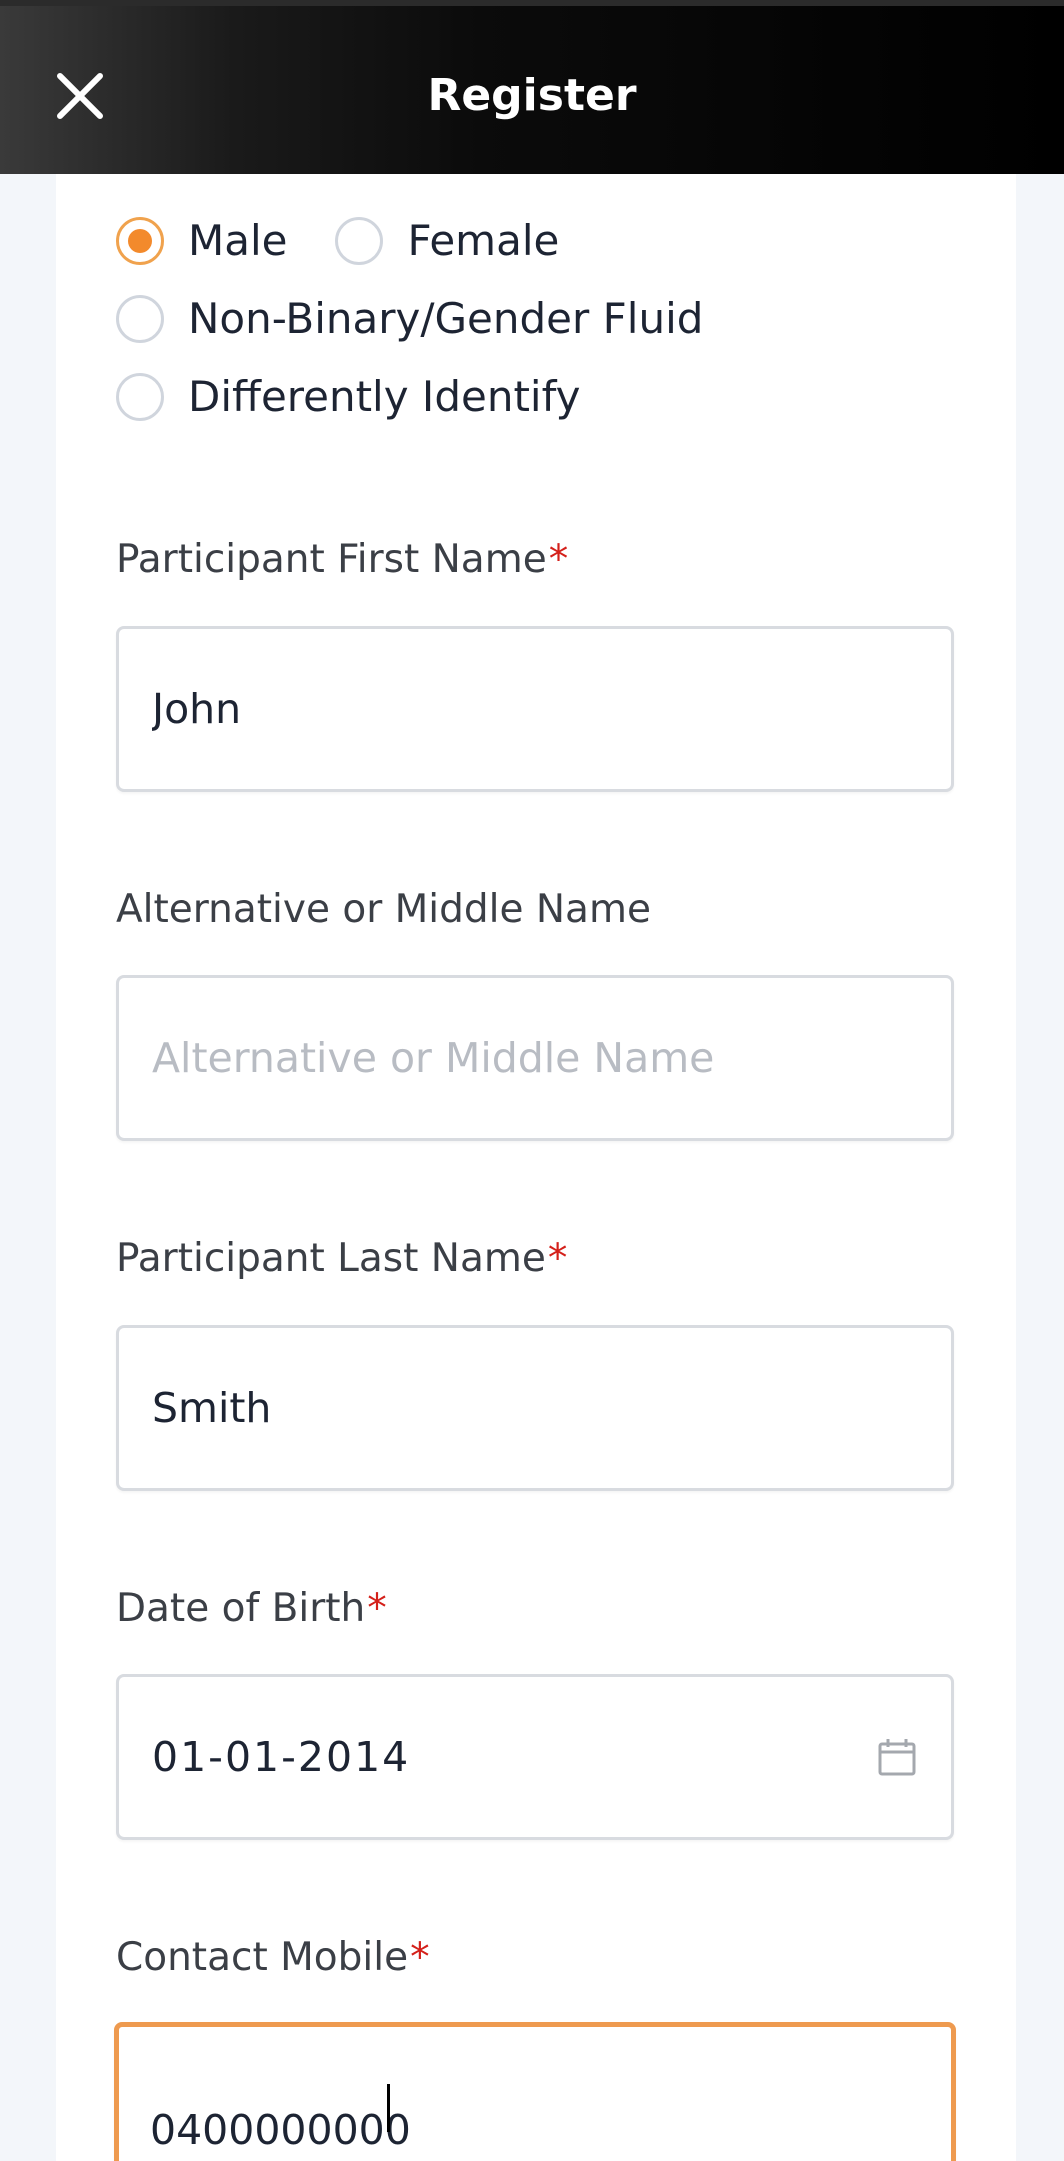 The height and width of the screenshot is (2161, 1064). I want to click on mobile-field, so click(535, 2091).